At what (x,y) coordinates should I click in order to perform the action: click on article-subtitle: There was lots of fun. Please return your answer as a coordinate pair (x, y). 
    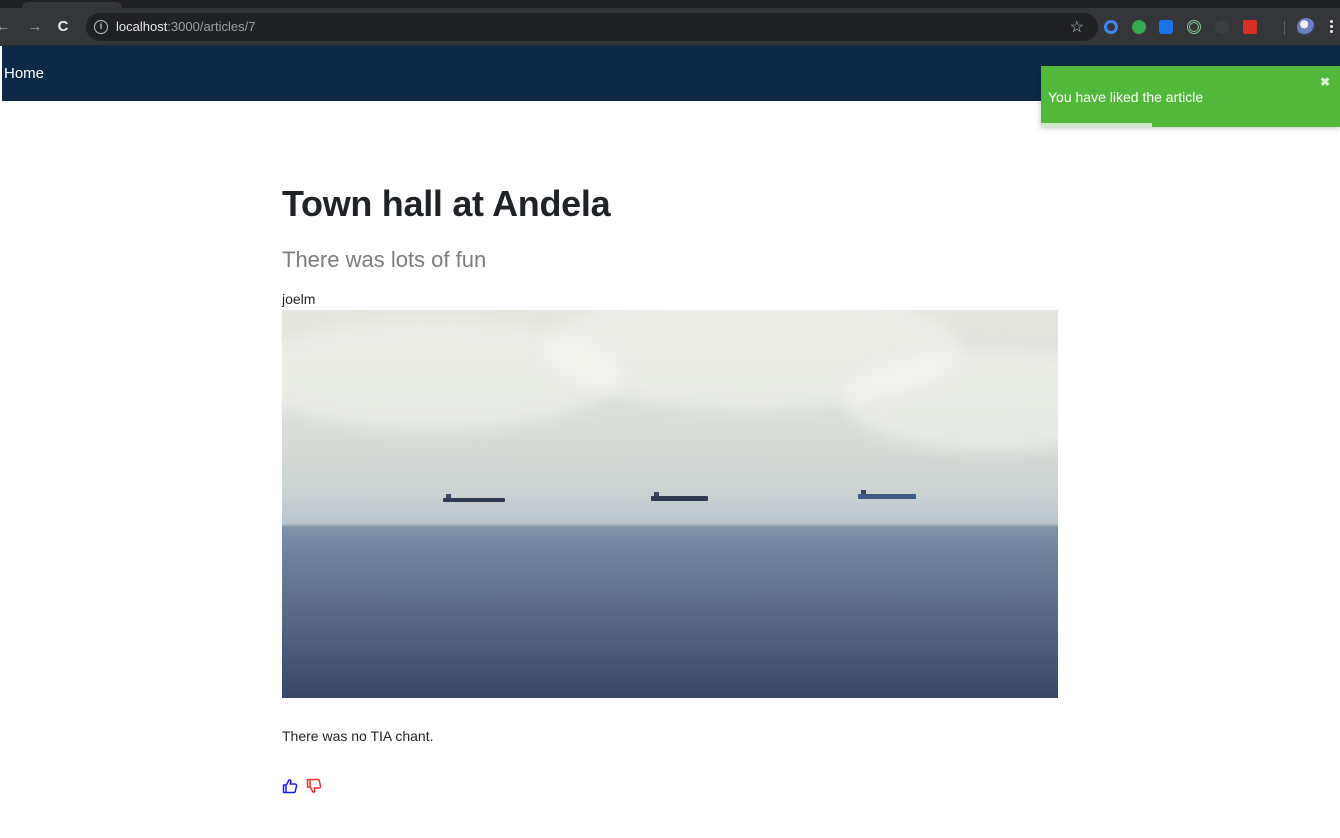
    Looking at the image, I should click on (384, 259).